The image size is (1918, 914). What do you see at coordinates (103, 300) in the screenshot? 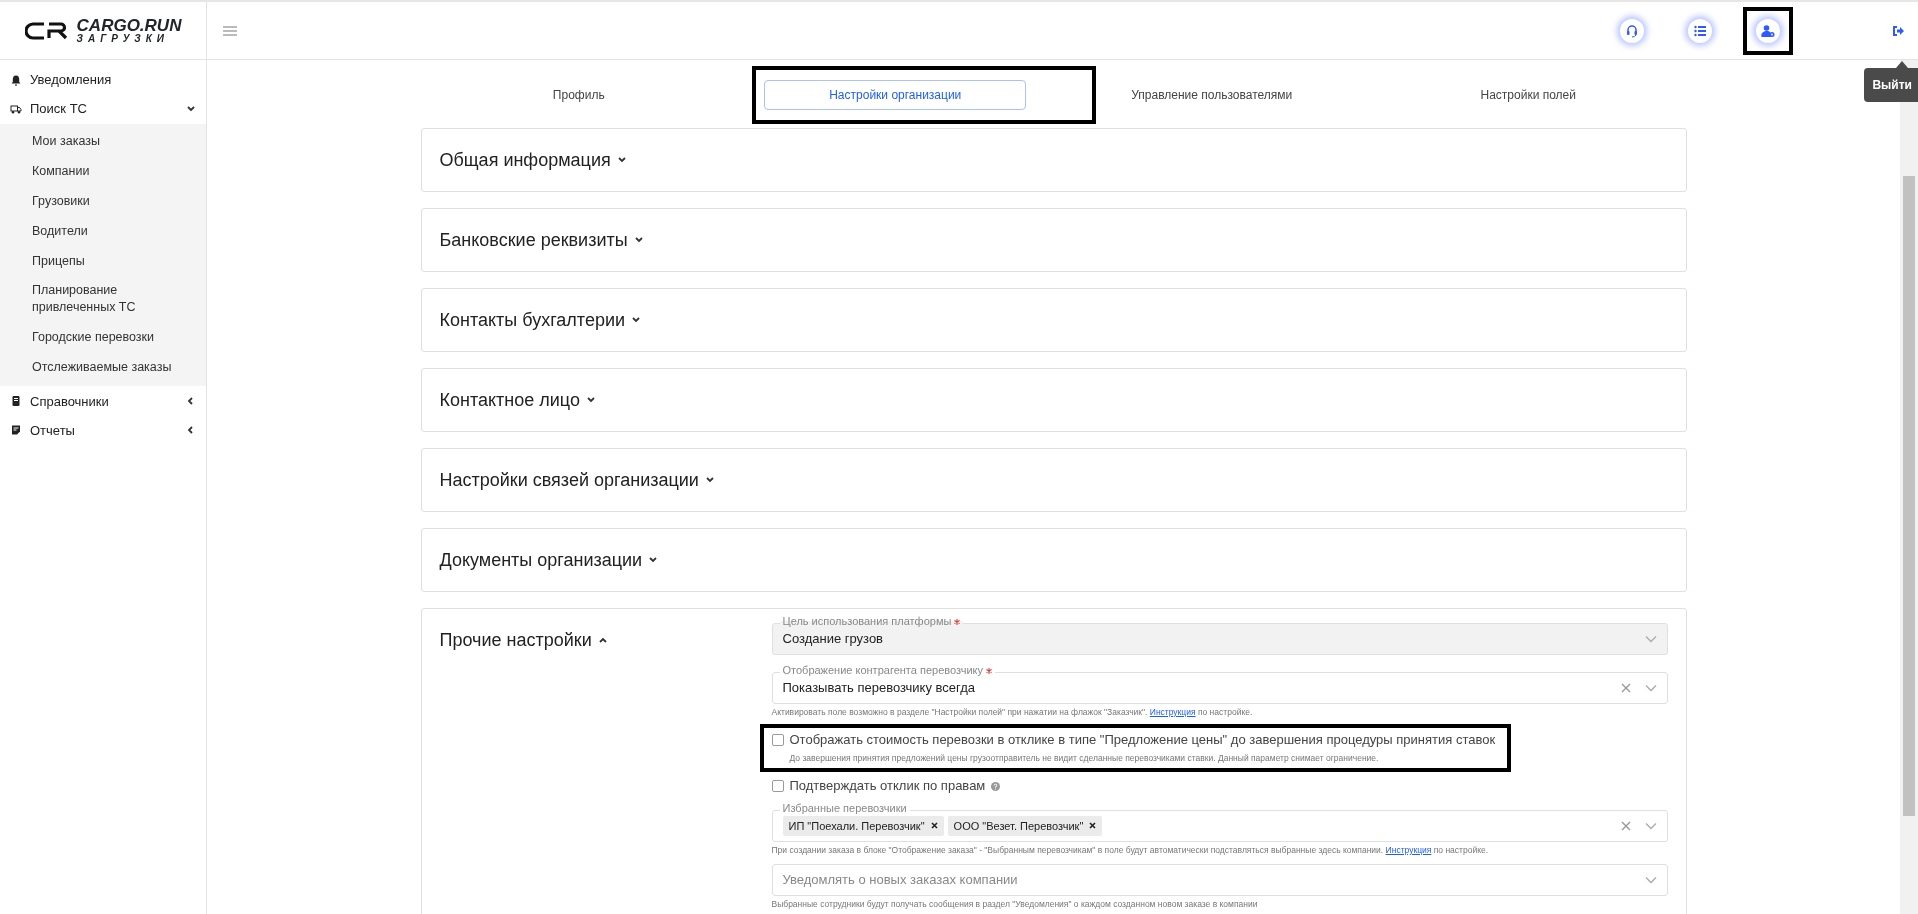
I see `sidebar-item: Планирование привлеченных ТС` at bounding box center [103, 300].